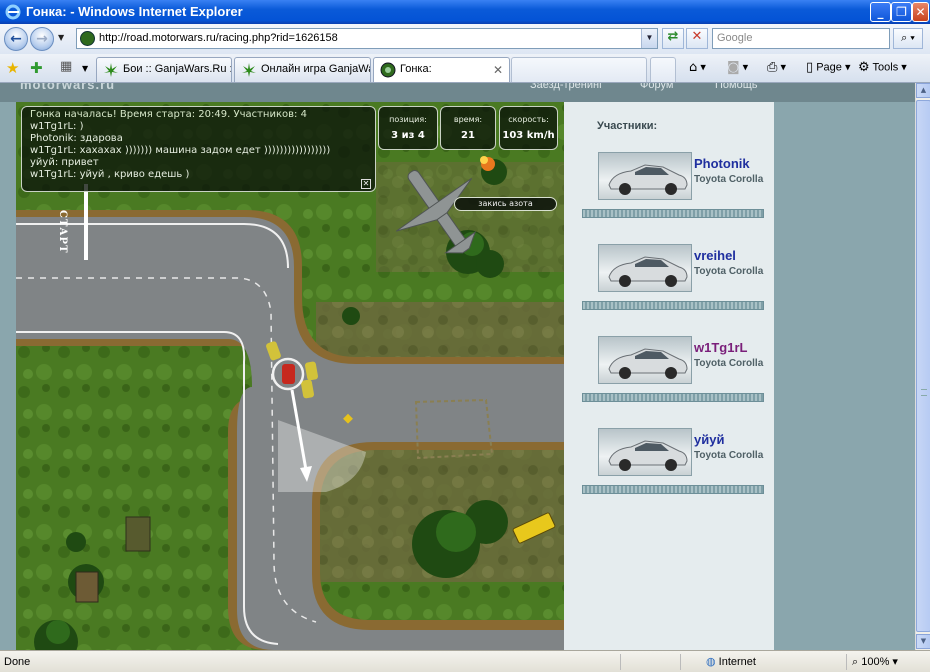 The height and width of the screenshot is (672, 930). I want to click on nav-link-forum: Форум, so click(656, 87).